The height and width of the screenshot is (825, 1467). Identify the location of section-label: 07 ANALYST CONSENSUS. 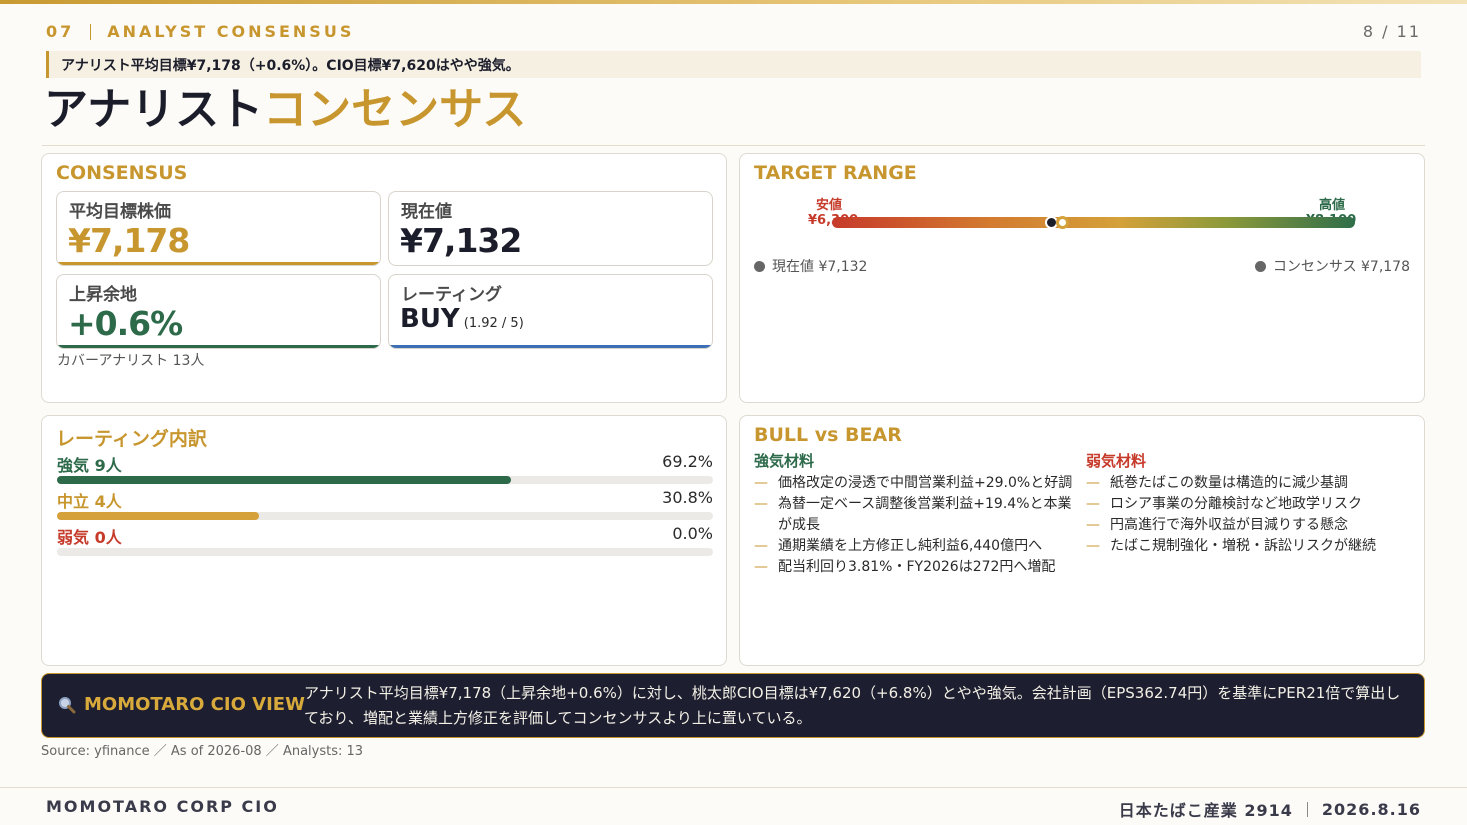
(200, 31).